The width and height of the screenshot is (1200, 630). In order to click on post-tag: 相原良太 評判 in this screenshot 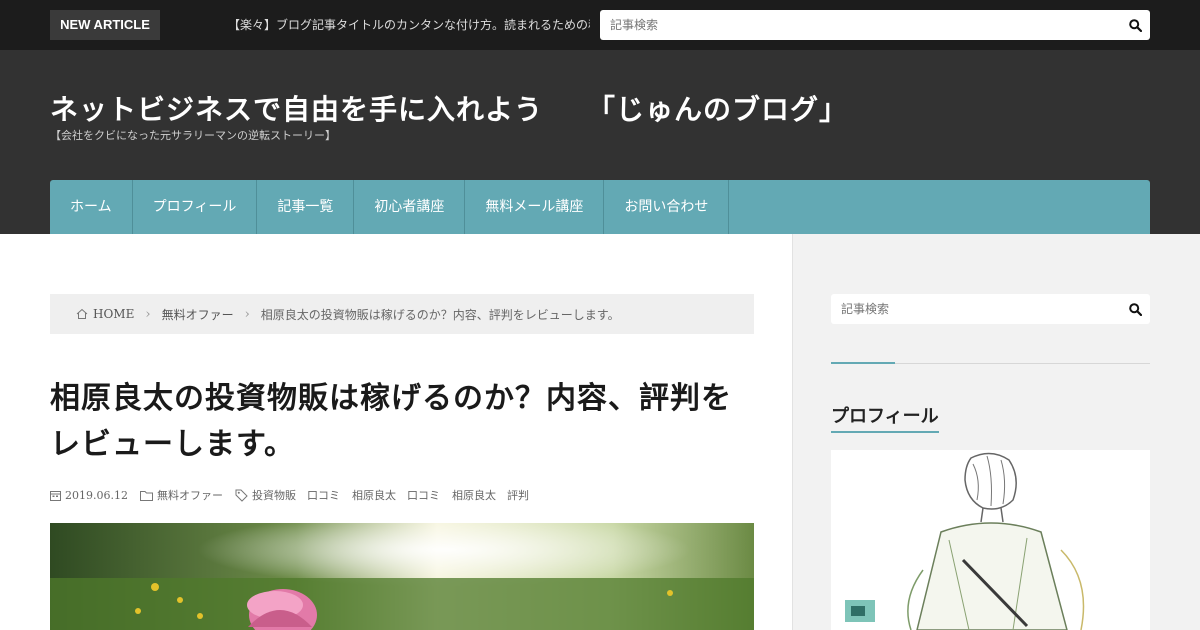, I will do `click(490, 495)`.